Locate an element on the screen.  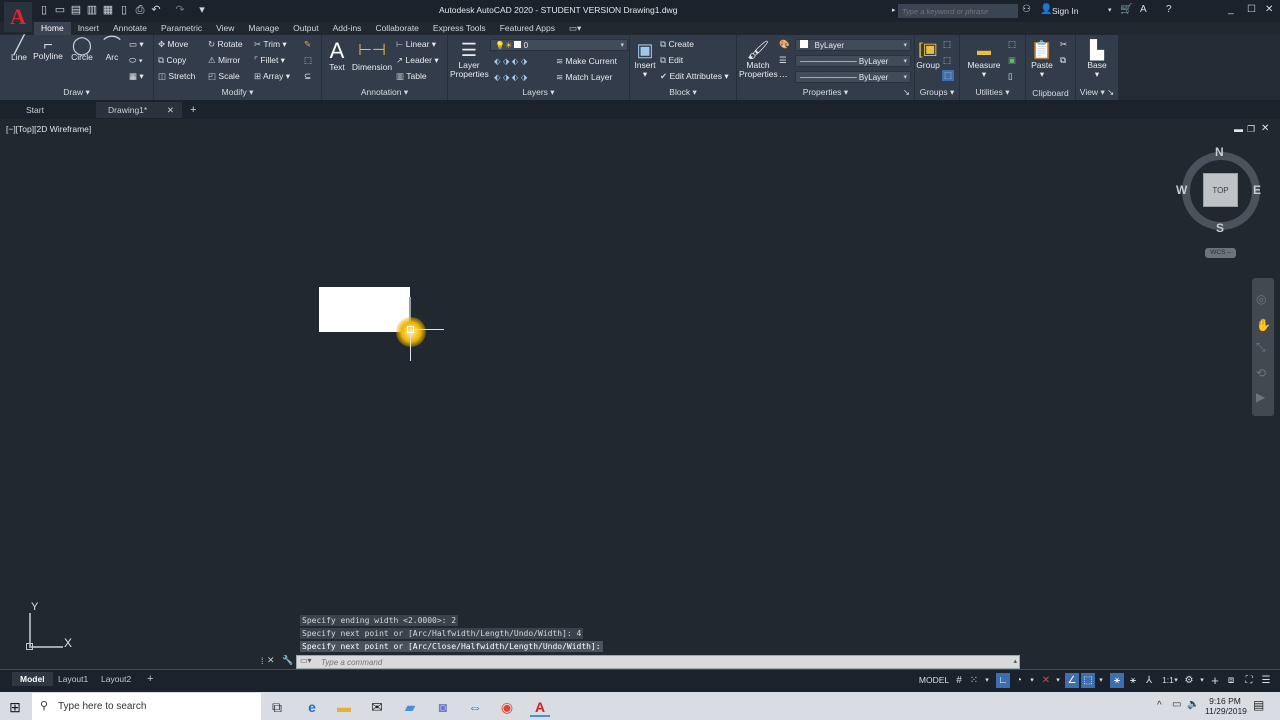
cart-icon: 🛒 is located at coordinates (1126, 9).